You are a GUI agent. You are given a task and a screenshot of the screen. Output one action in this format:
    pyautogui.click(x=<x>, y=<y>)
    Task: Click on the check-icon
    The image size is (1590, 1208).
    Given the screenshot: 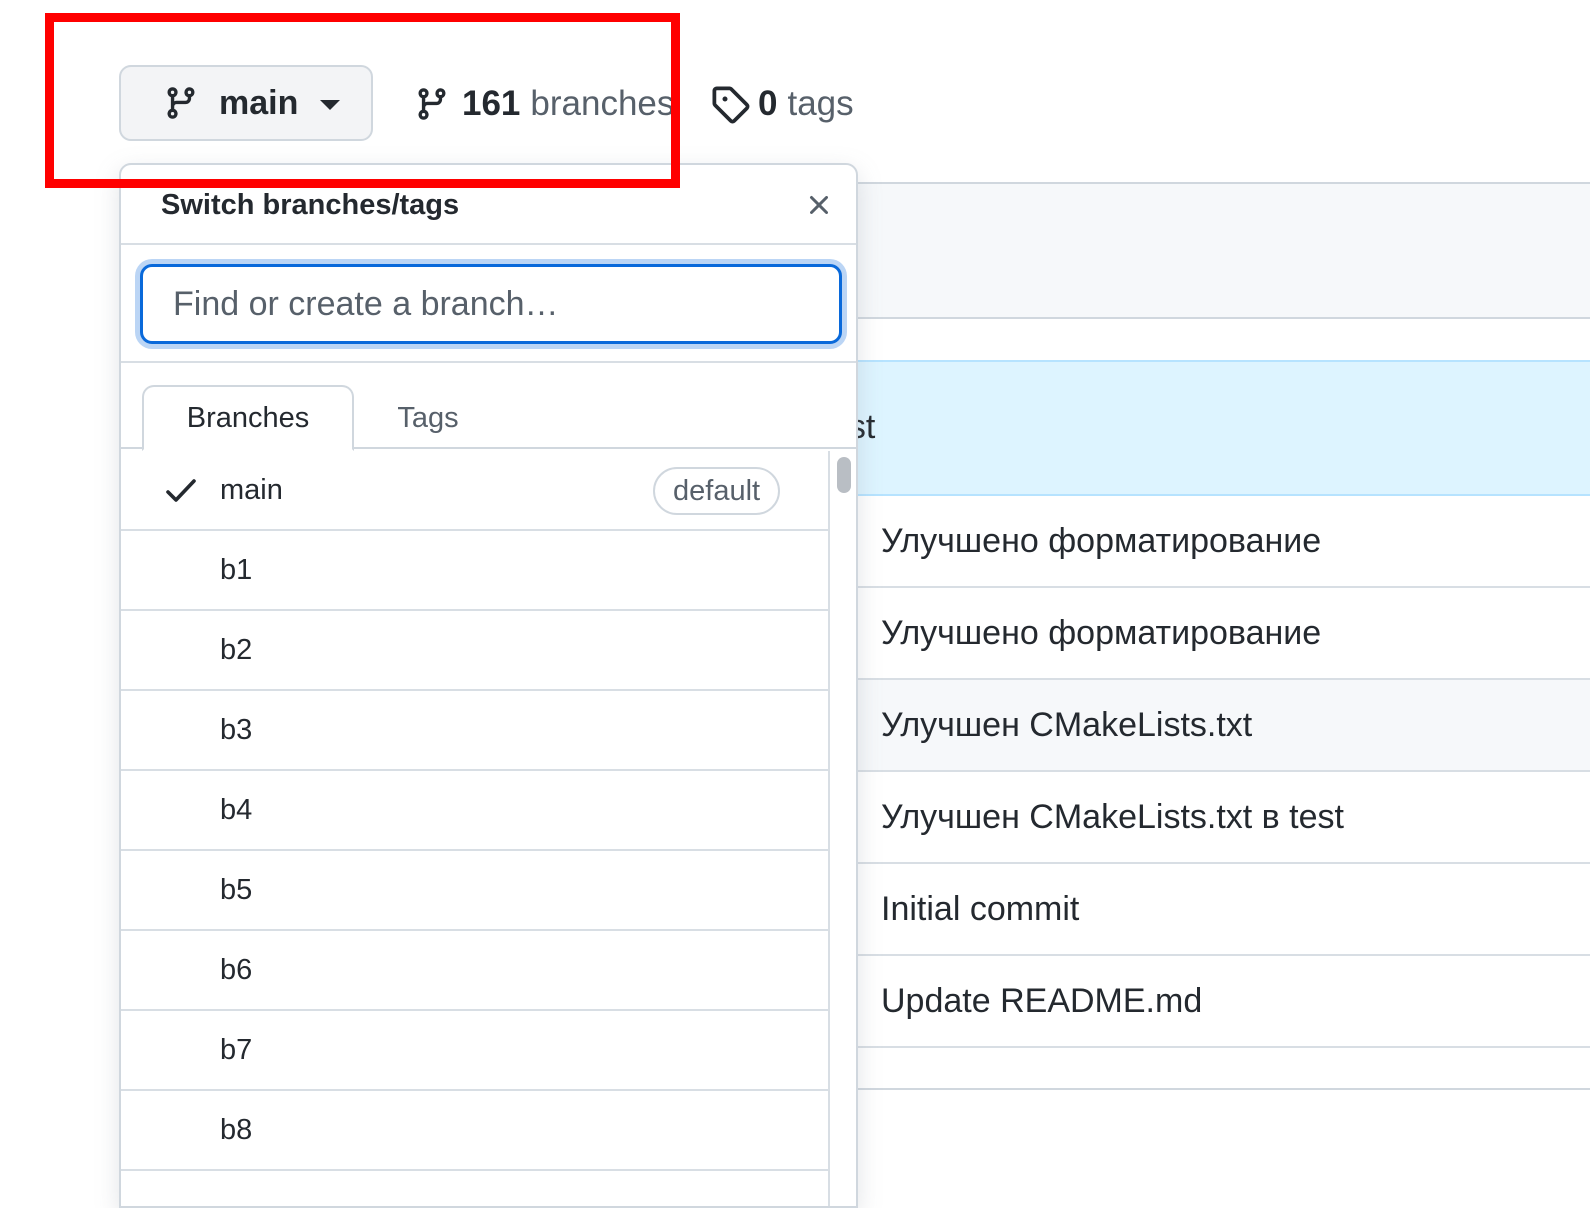 What is the action you would take?
    pyautogui.click(x=181, y=491)
    